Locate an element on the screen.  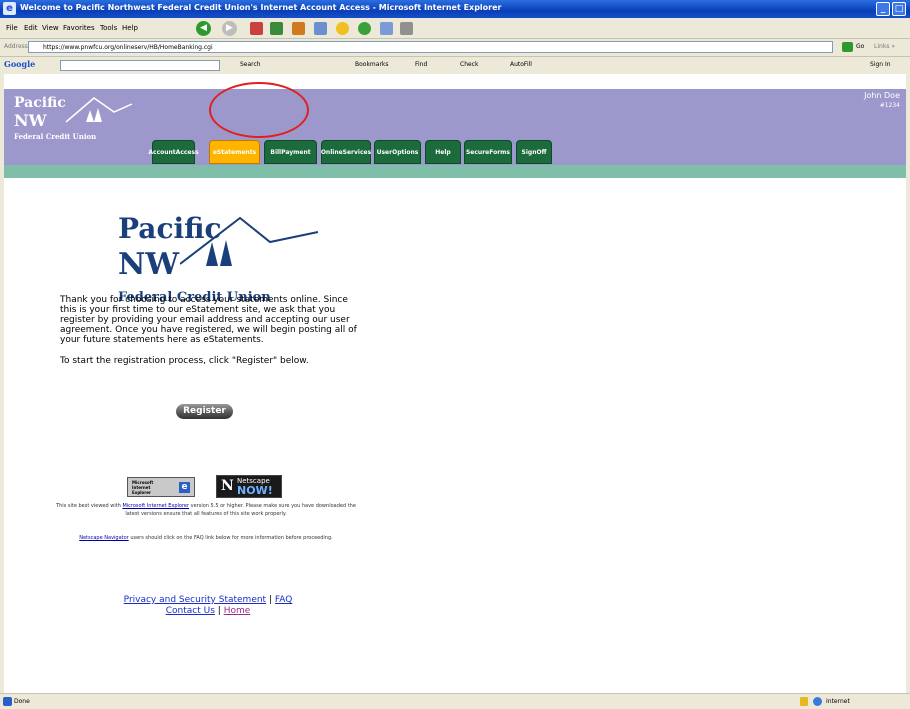
bookmarks-button: Bookmarks is located at coordinates (372, 64).